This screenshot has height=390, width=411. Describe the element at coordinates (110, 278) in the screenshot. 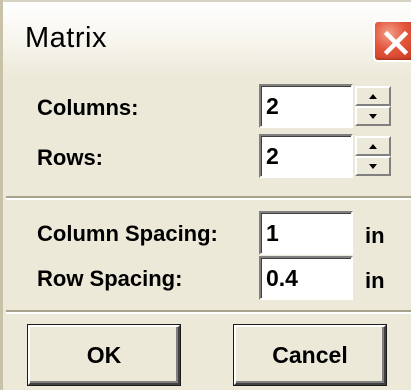

I see `row-spacing-label: Row Spacing:` at that location.